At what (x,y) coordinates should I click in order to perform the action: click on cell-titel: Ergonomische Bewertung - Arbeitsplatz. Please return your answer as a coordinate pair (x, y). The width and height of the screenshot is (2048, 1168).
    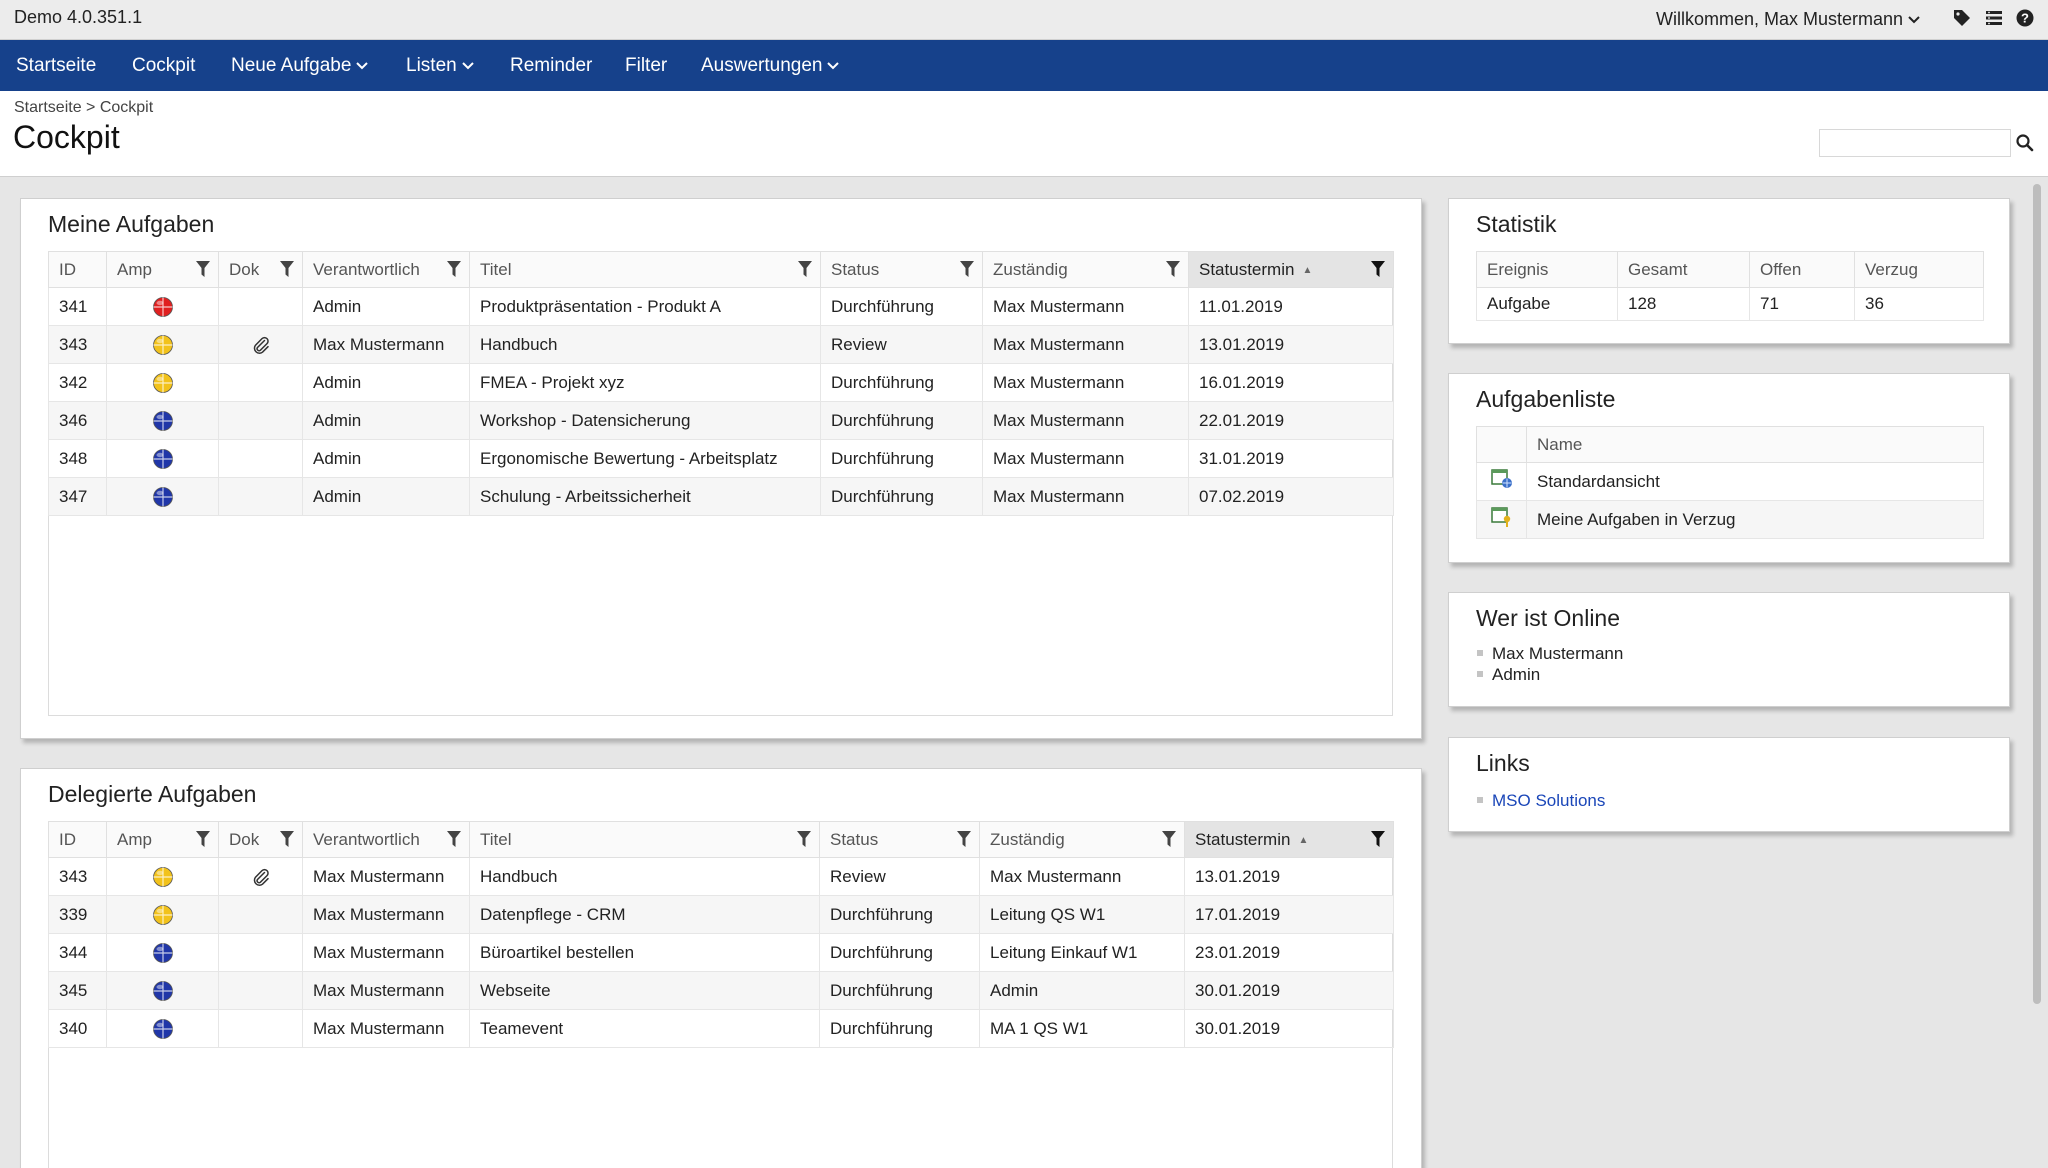
    Looking at the image, I should click on (645, 458).